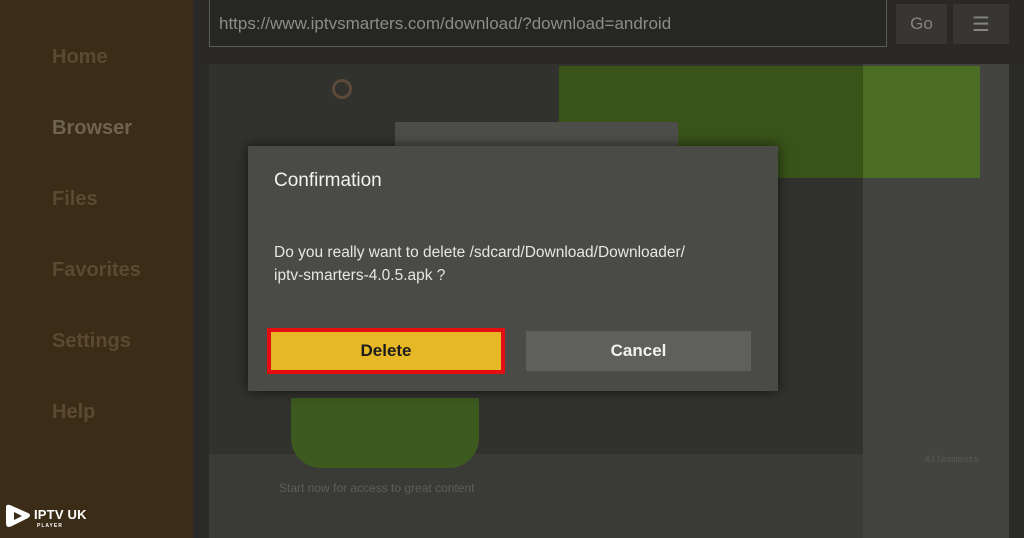 Image resolution: width=1024 pixels, height=538 pixels. What do you see at coordinates (75, 199) in the screenshot?
I see `sidebar-item-files: Files` at bounding box center [75, 199].